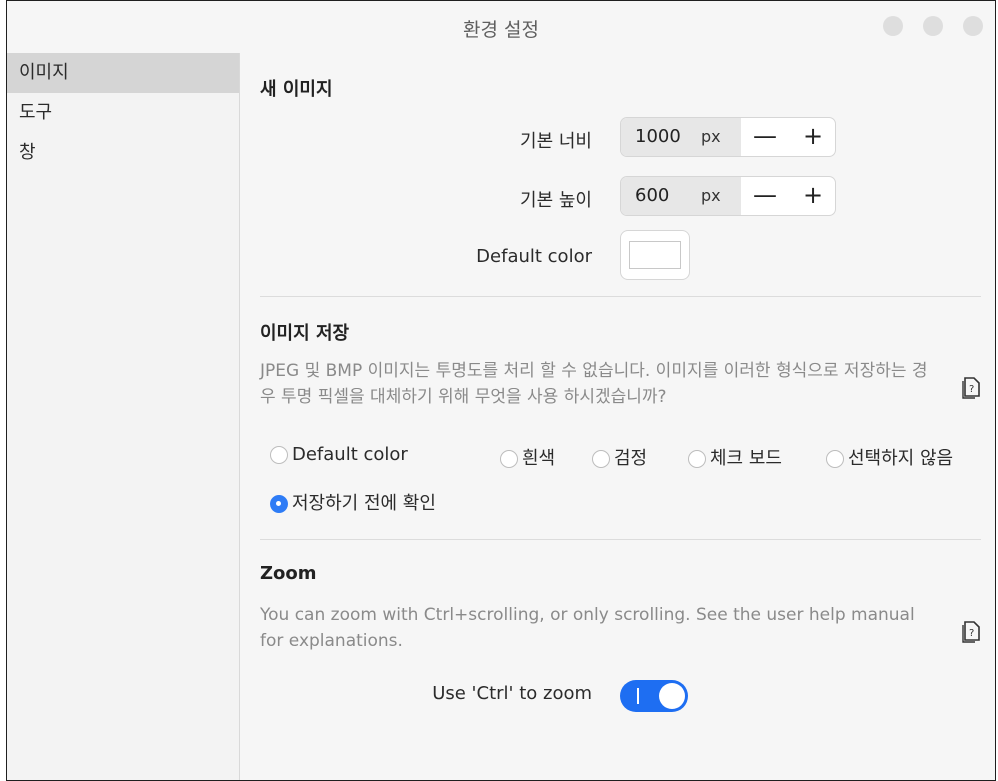 This screenshot has height=781, width=998. Describe the element at coordinates (539, 458) in the screenshot. I see `radio-white-label: 흰색` at that location.